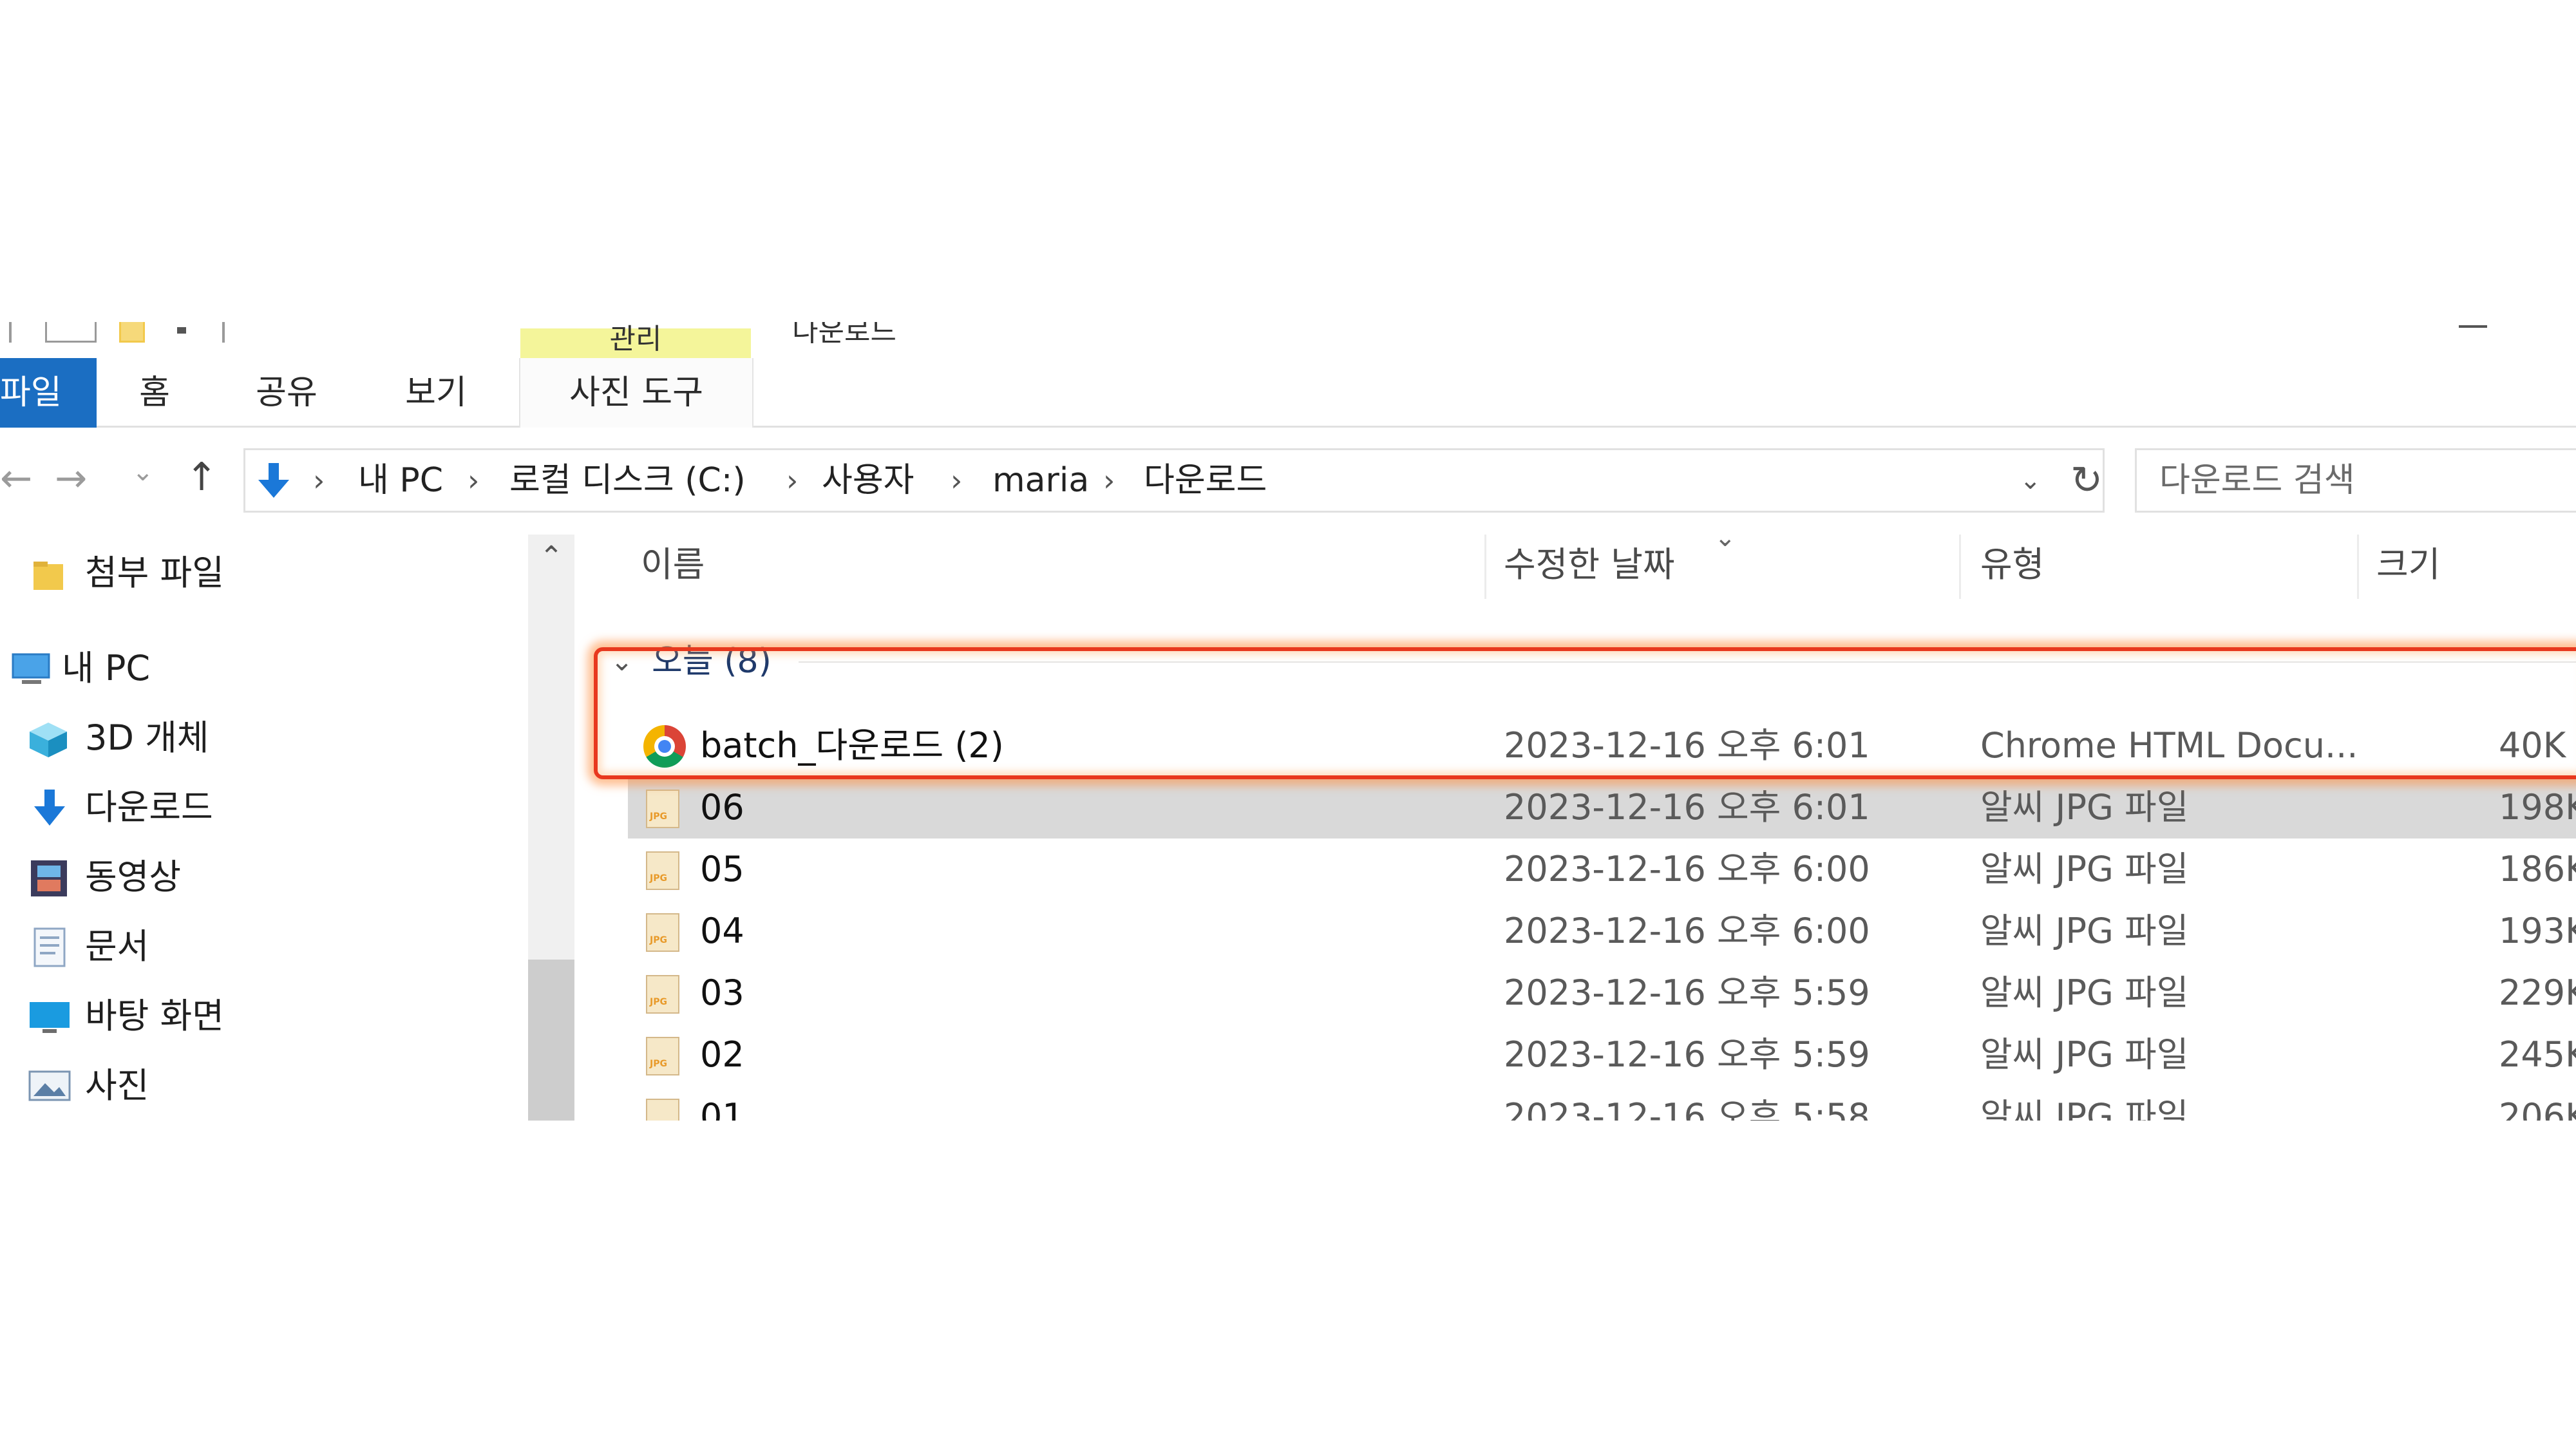 This screenshot has height=1449, width=2576. I want to click on folder-icon, so click(48, 576).